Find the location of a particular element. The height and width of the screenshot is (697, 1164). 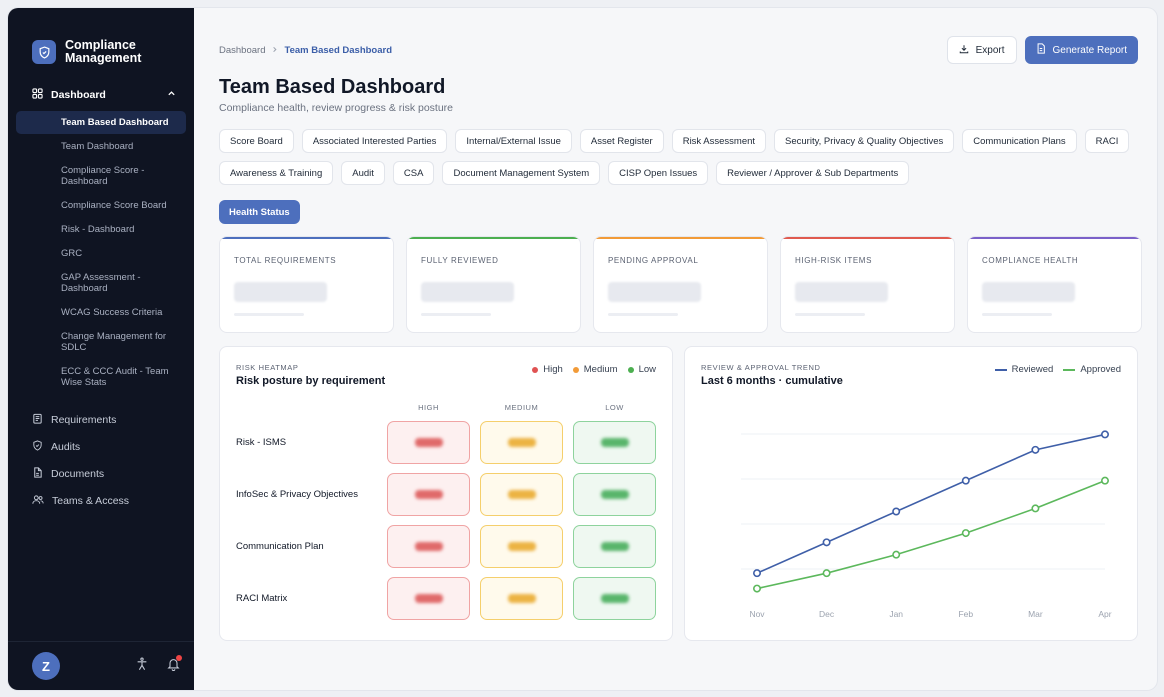

sidebar-item-requirements: Requirements is located at coordinates (101, 419).